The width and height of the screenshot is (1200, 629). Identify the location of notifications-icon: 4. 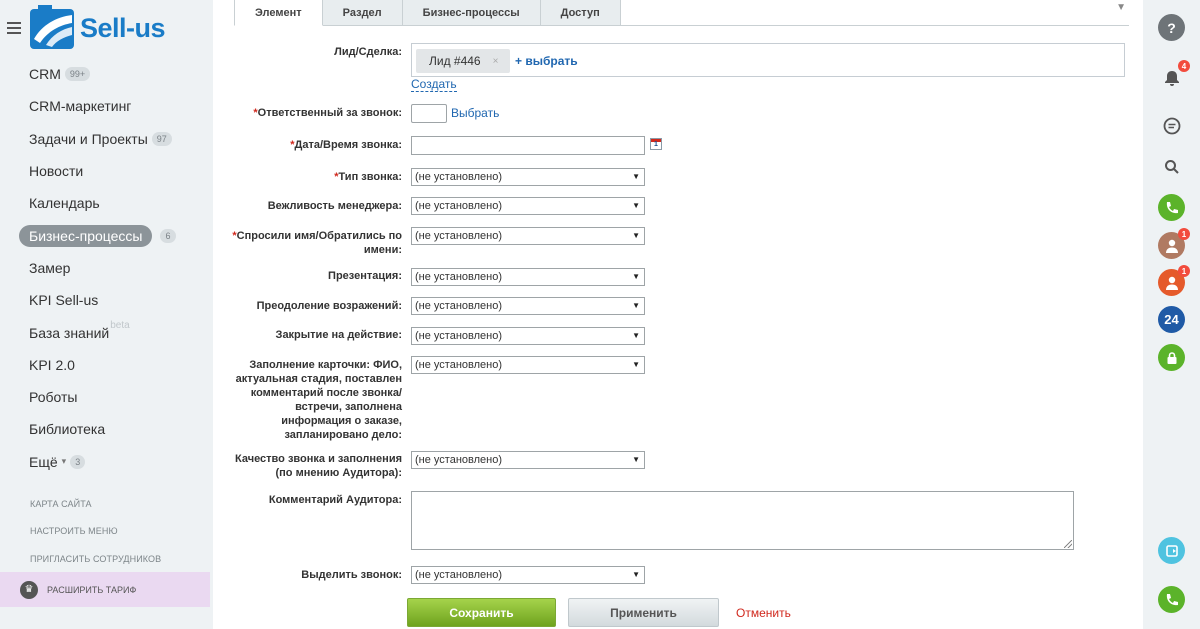
(1174, 75).